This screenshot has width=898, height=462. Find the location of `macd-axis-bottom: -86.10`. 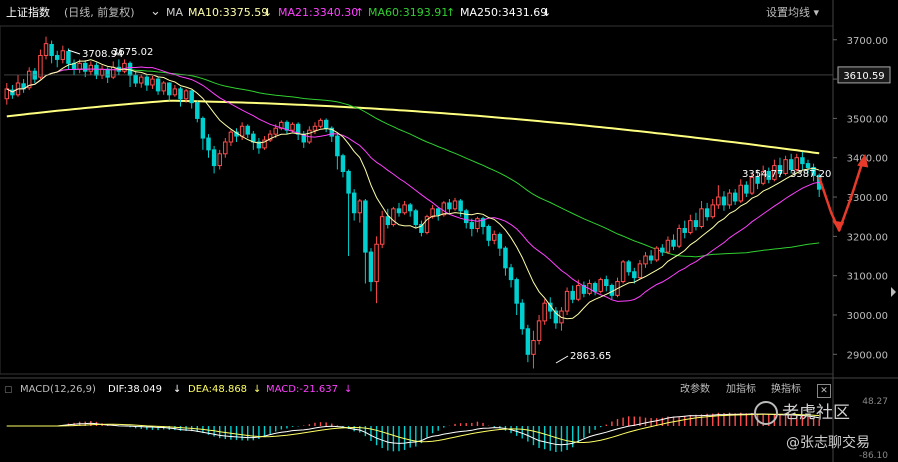

macd-axis-bottom: -86.10 is located at coordinates (873, 456).